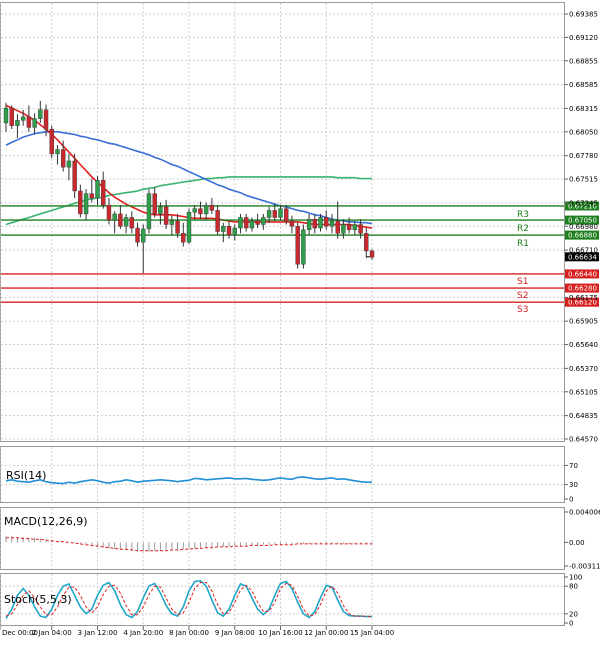  I want to click on x-axis-tick-label: 10 Jan 16:00, so click(280, 633).